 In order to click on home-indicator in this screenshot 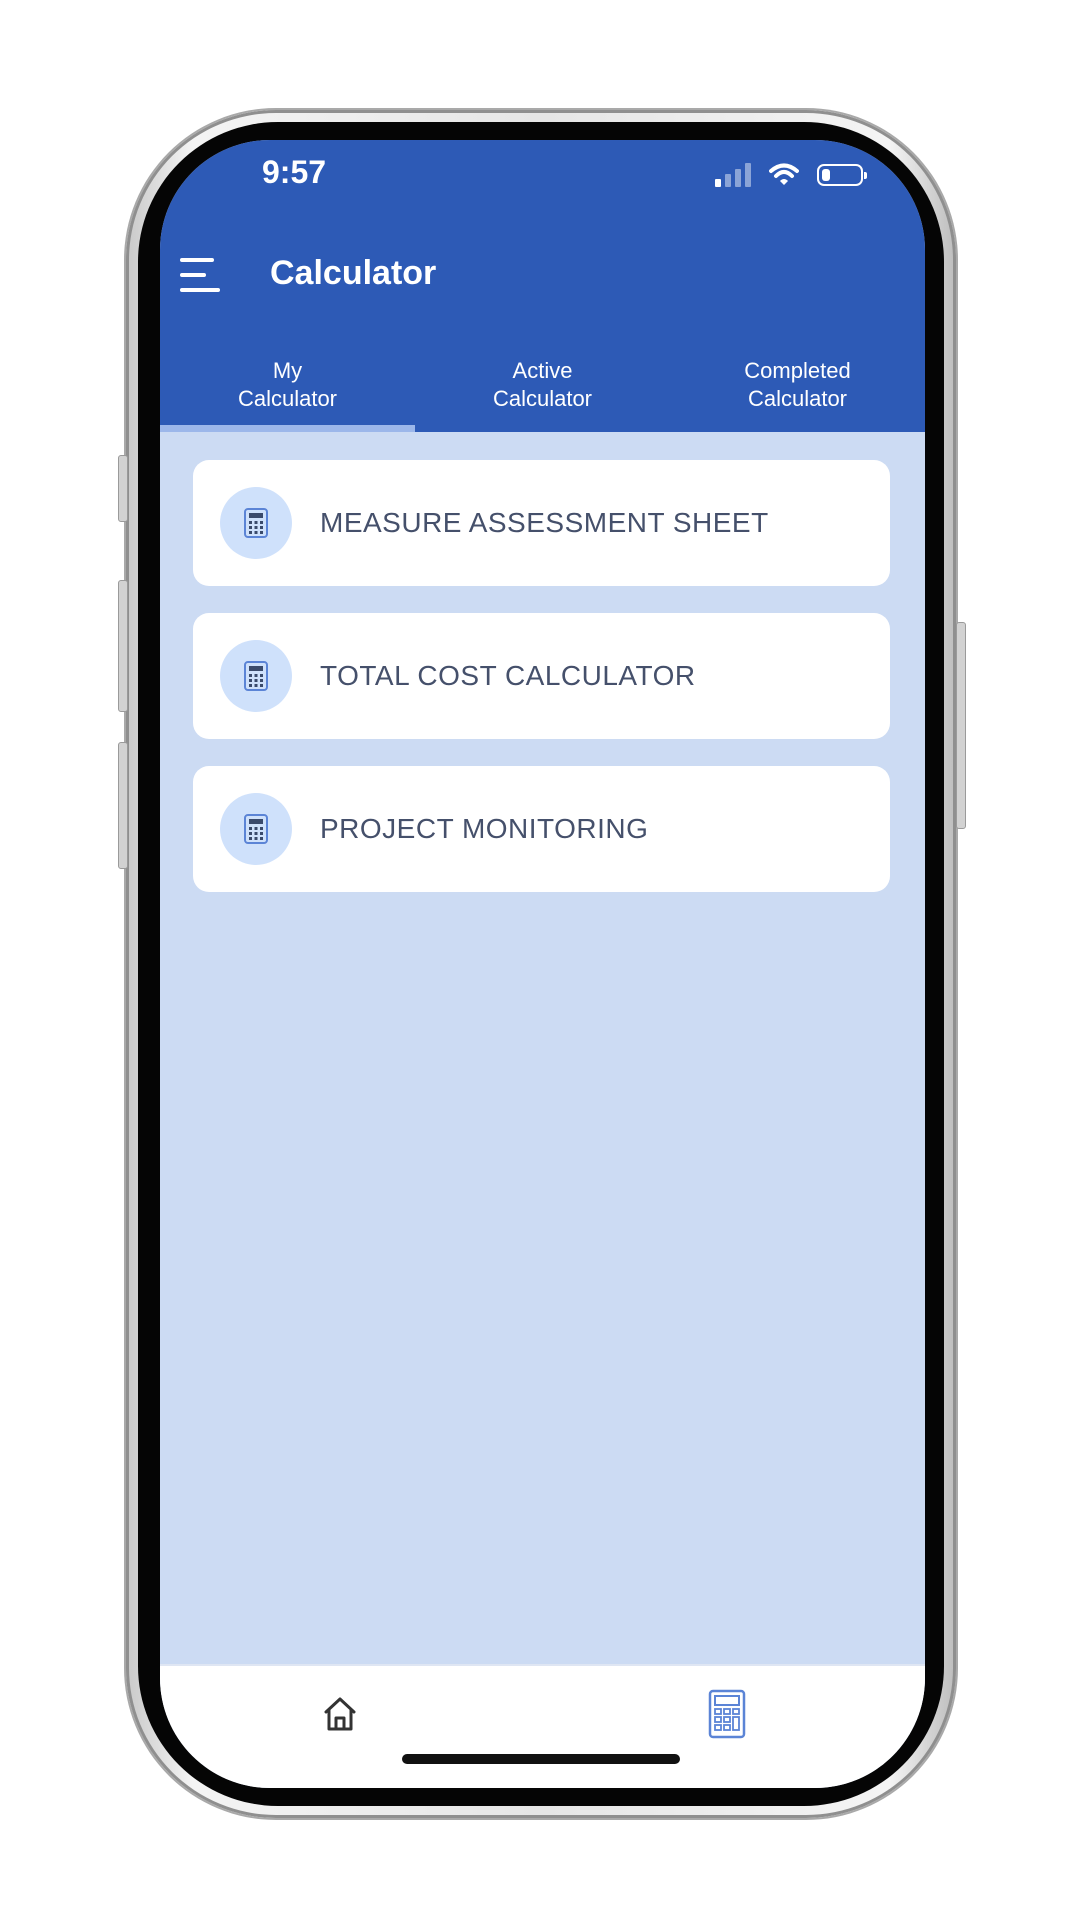, I will do `click(541, 1759)`.